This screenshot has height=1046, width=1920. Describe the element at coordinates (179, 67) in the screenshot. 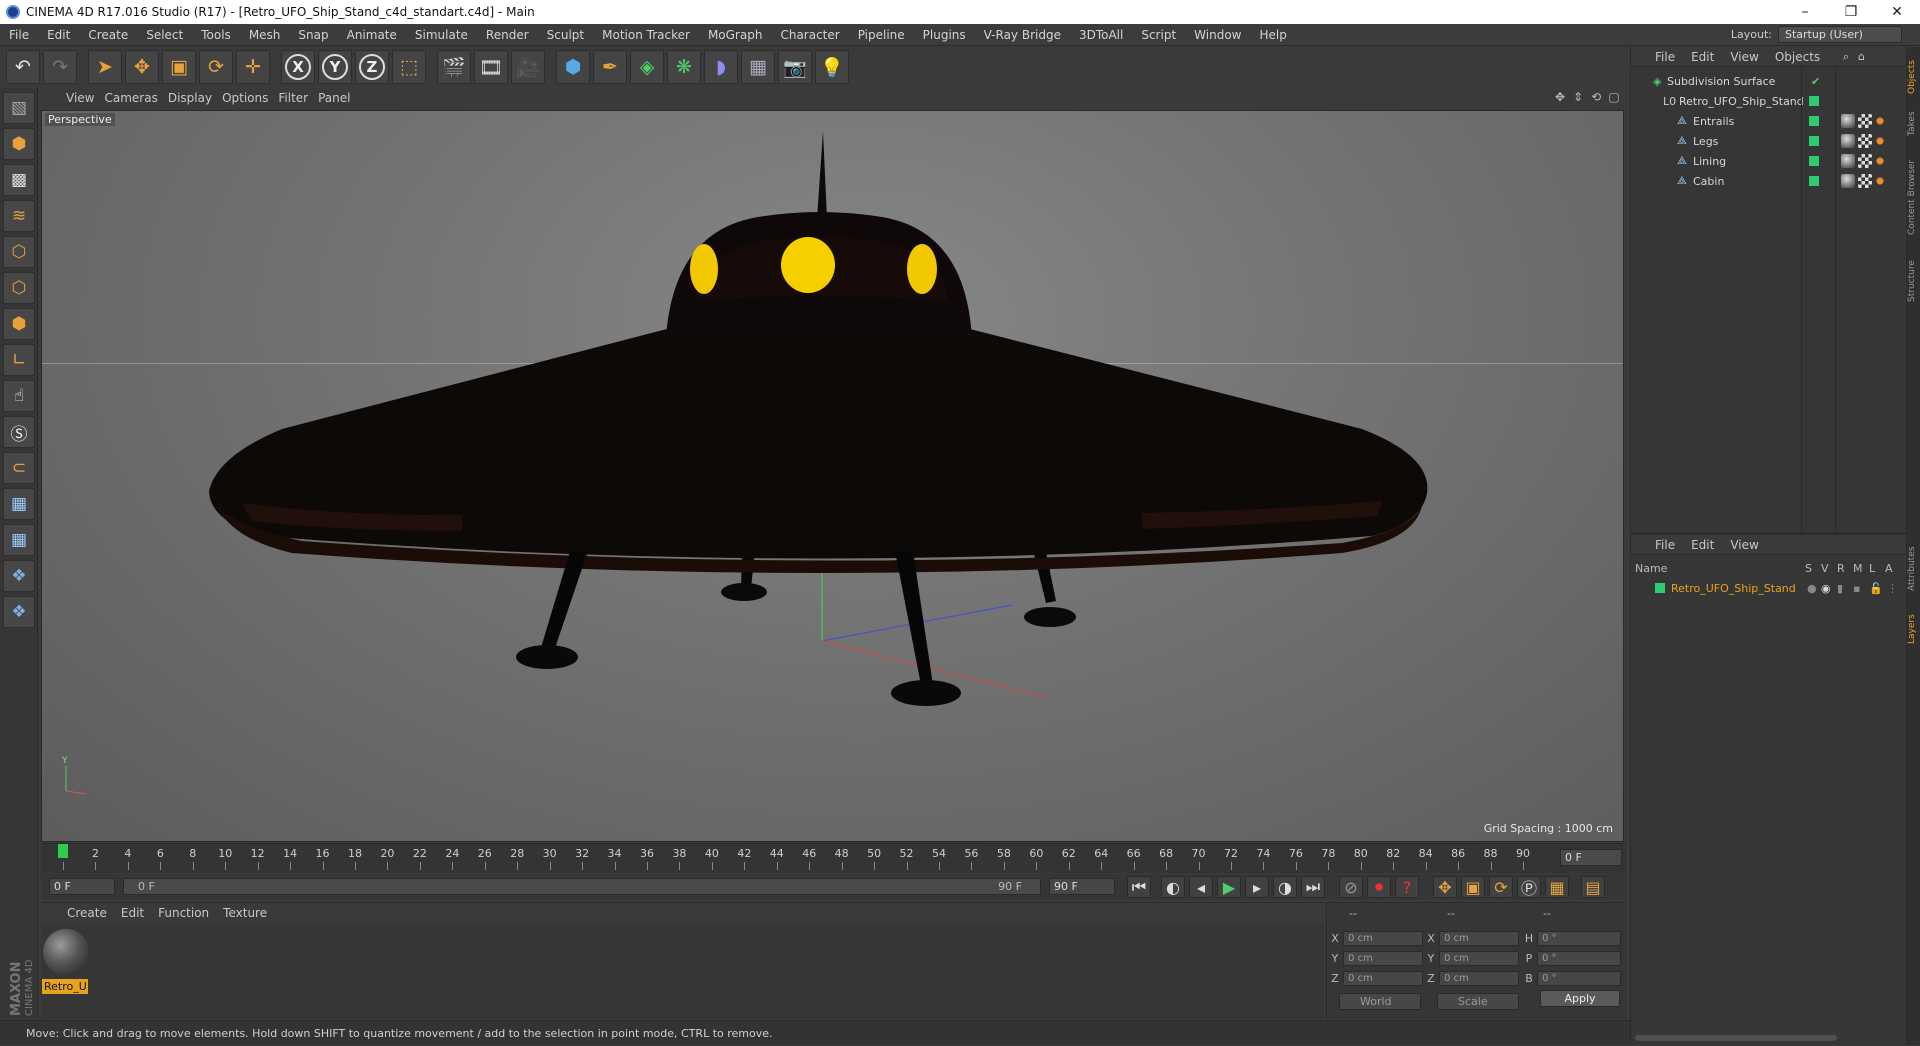

I see `scale-tool-icon: ▣` at that location.